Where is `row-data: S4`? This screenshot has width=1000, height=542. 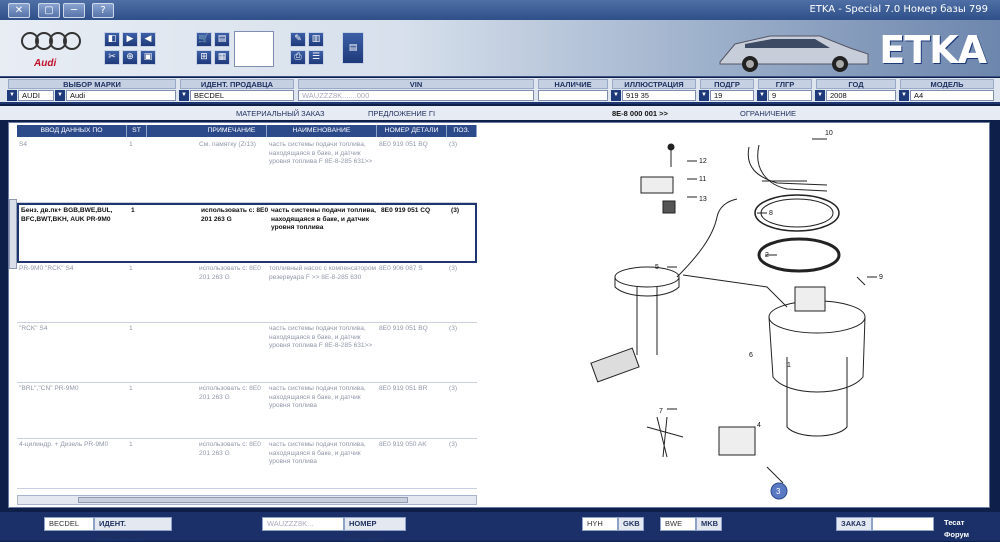 row-data: S4 is located at coordinates (23, 144).